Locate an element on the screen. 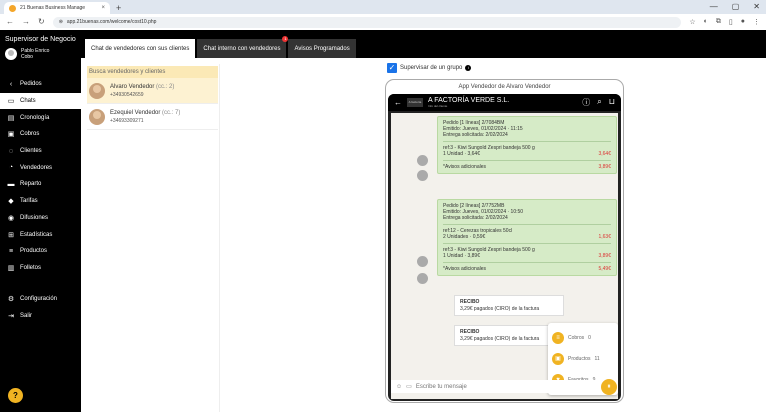 The height and width of the screenshot is (412, 766). sidepanel-icon: ▯ is located at coordinates (731, 22).